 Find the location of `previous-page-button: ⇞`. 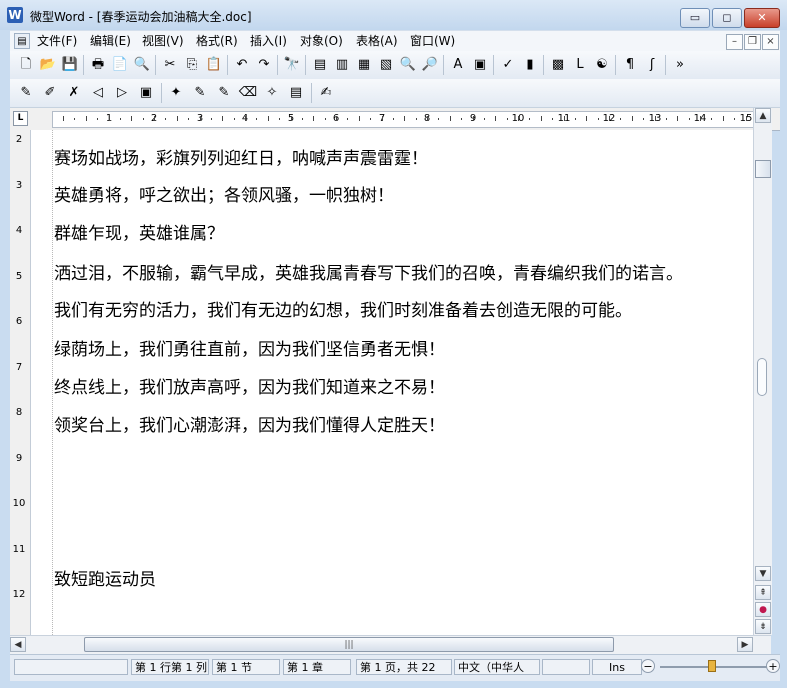

previous-page-button: ⇞ is located at coordinates (763, 592).